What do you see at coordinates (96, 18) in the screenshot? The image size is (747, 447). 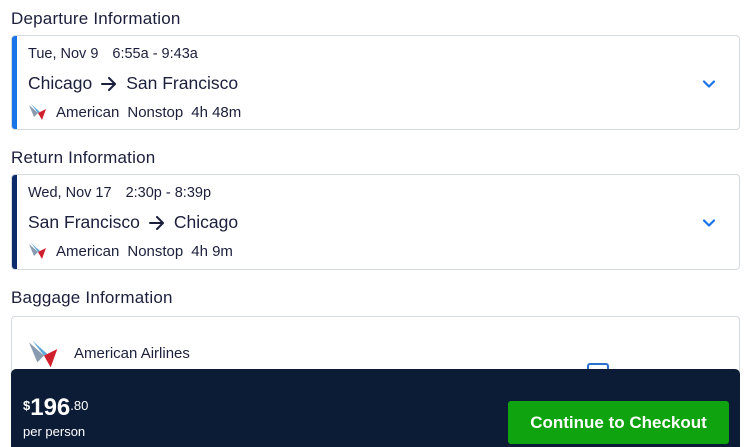 I see `departure-heading: Departure Information` at bounding box center [96, 18].